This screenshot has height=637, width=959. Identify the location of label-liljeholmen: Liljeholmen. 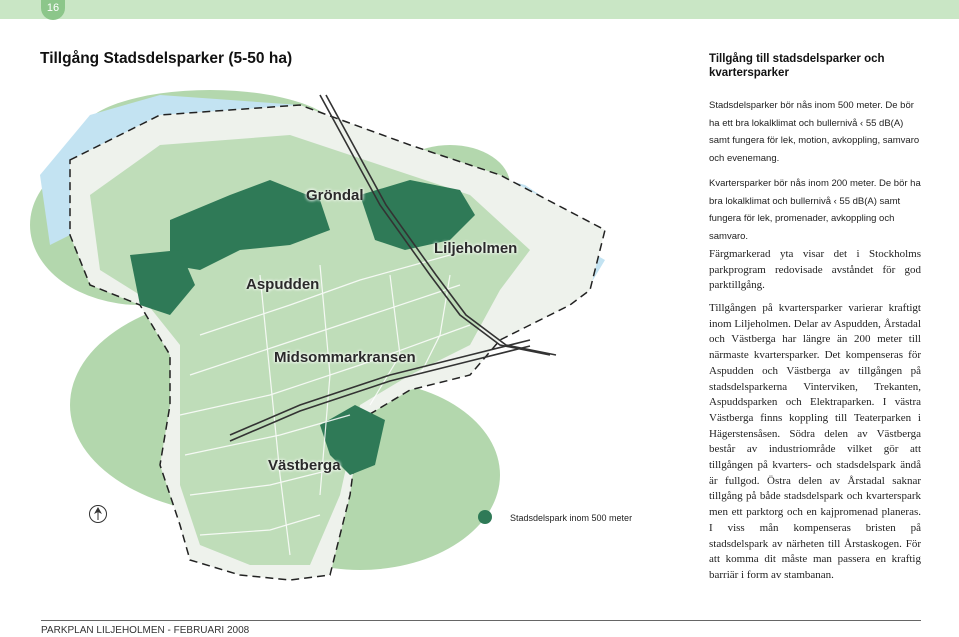
(476, 248).